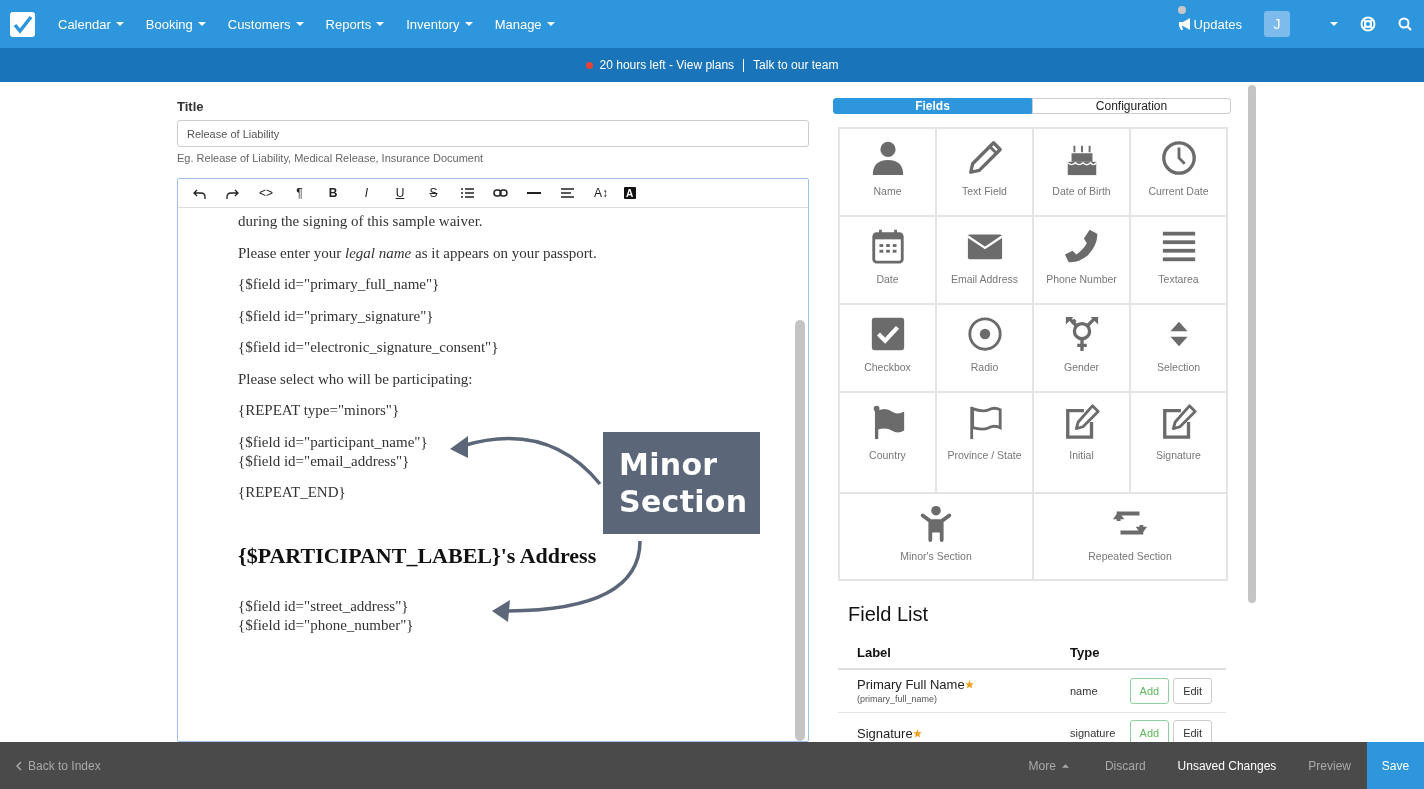  What do you see at coordinates (19, 765) in the screenshot?
I see `chevron-left-icon` at bounding box center [19, 765].